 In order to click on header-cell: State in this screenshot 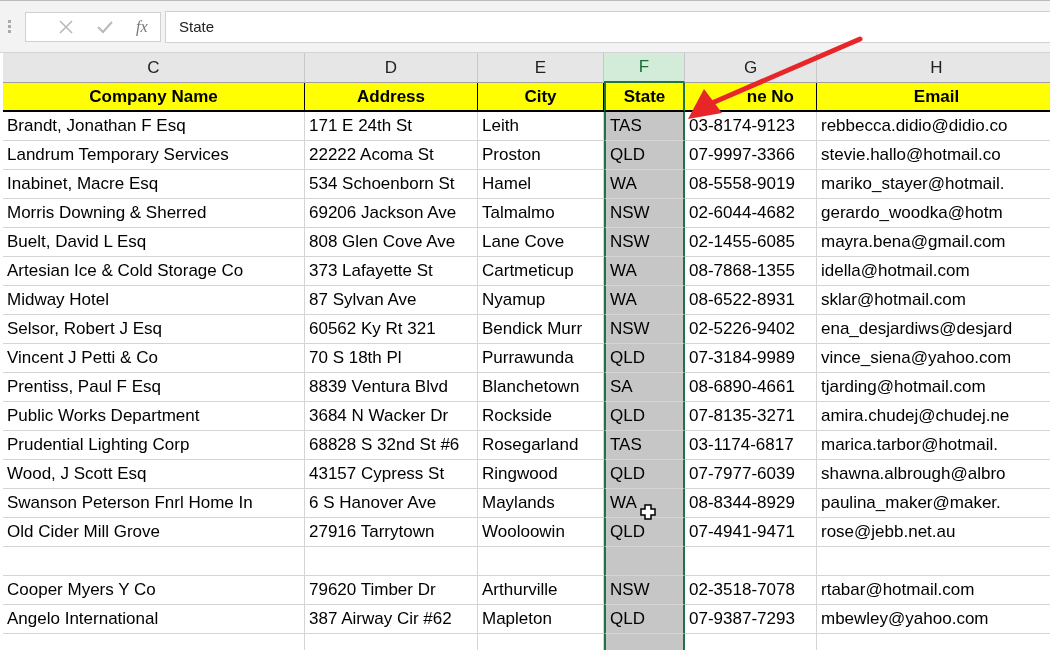, I will do `click(644, 97)`.